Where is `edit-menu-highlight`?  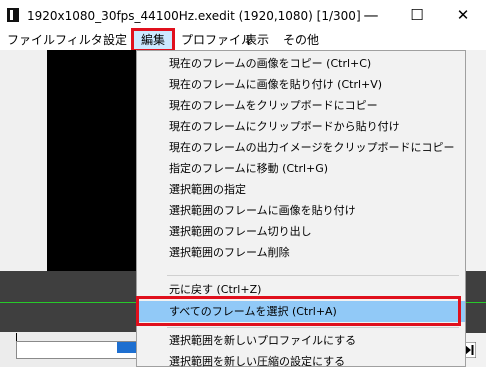 edit-menu-highlight is located at coordinates (153, 40).